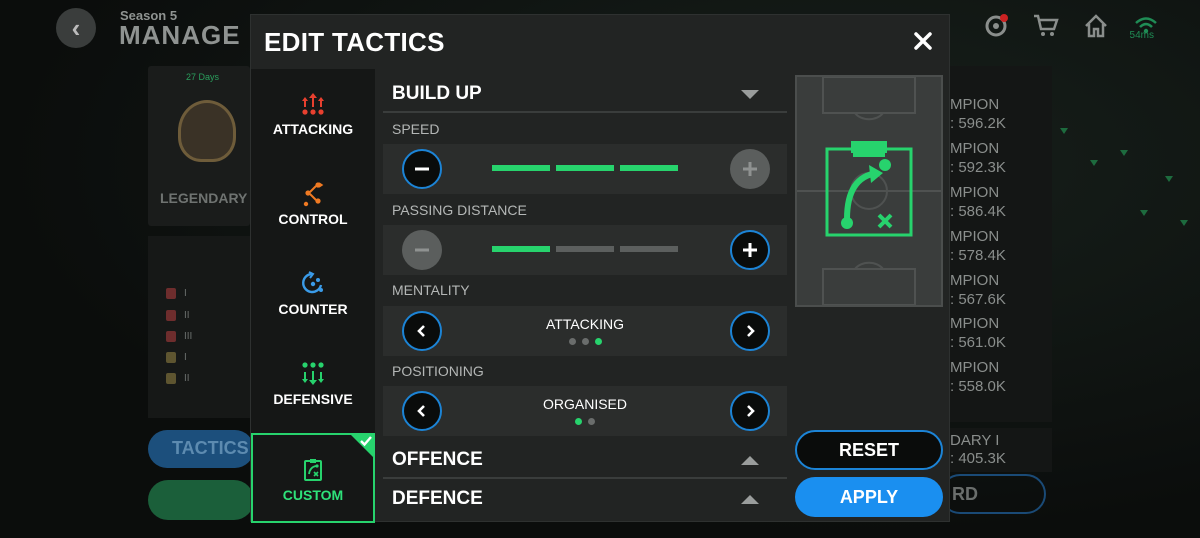 Image resolution: width=1200 pixels, height=538 pixels. What do you see at coordinates (585, 499) in the screenshot?
I see `section-defence: DEFENCE` at bounding box center [585, 499].